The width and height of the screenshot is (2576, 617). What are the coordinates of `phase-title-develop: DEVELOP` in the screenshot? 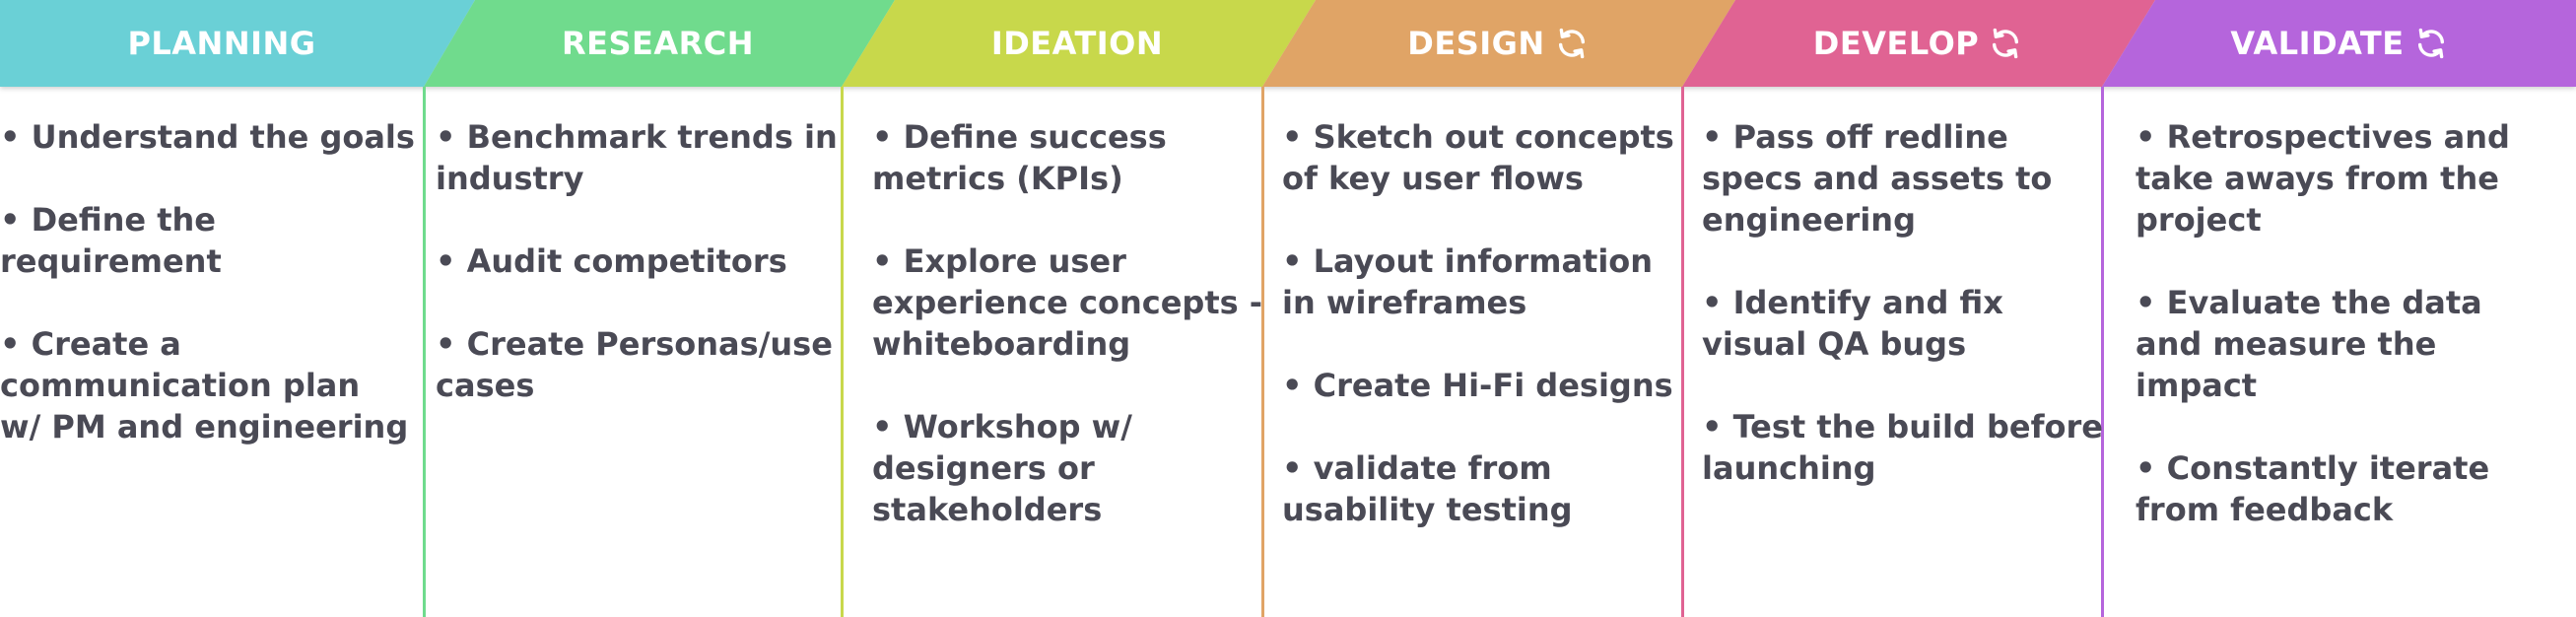 It's located at (1917, 43).